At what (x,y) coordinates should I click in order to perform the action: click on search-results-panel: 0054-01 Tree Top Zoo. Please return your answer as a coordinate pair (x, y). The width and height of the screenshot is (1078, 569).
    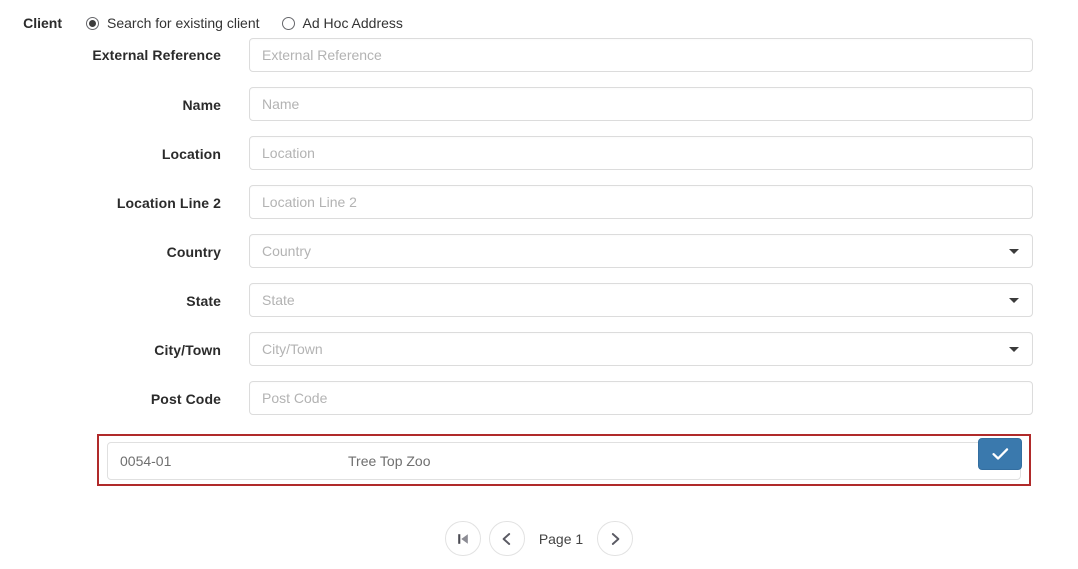
    Looking at the image, I should click on (564, 460).